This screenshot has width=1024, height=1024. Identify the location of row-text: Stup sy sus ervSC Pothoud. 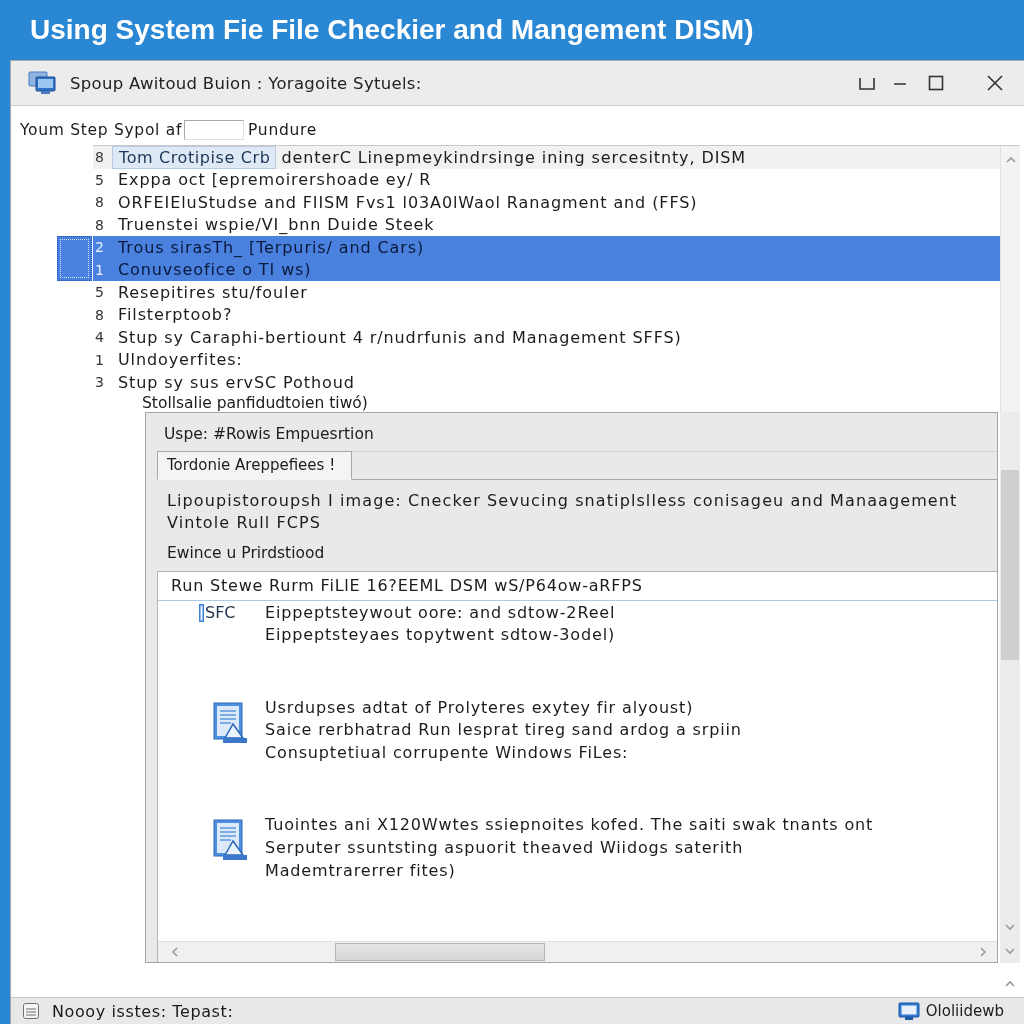
(236, 382).